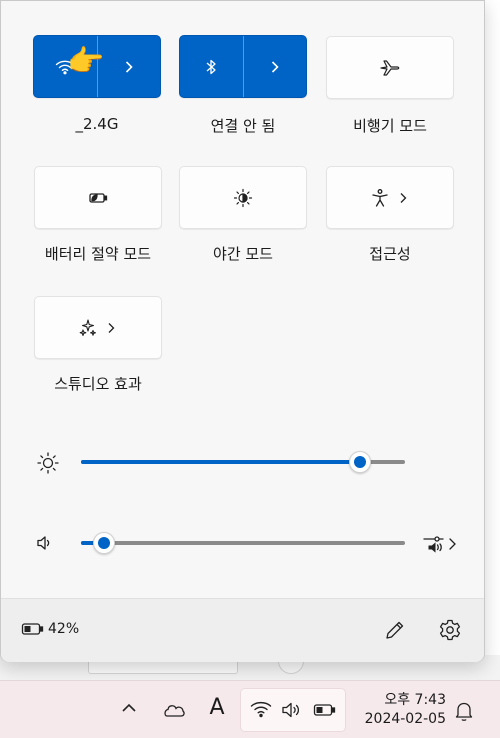 The width and height of the screenshot is (500, 738). I want to click on battery-saver-label: 배터리 절약 모드, so click(98, 254).